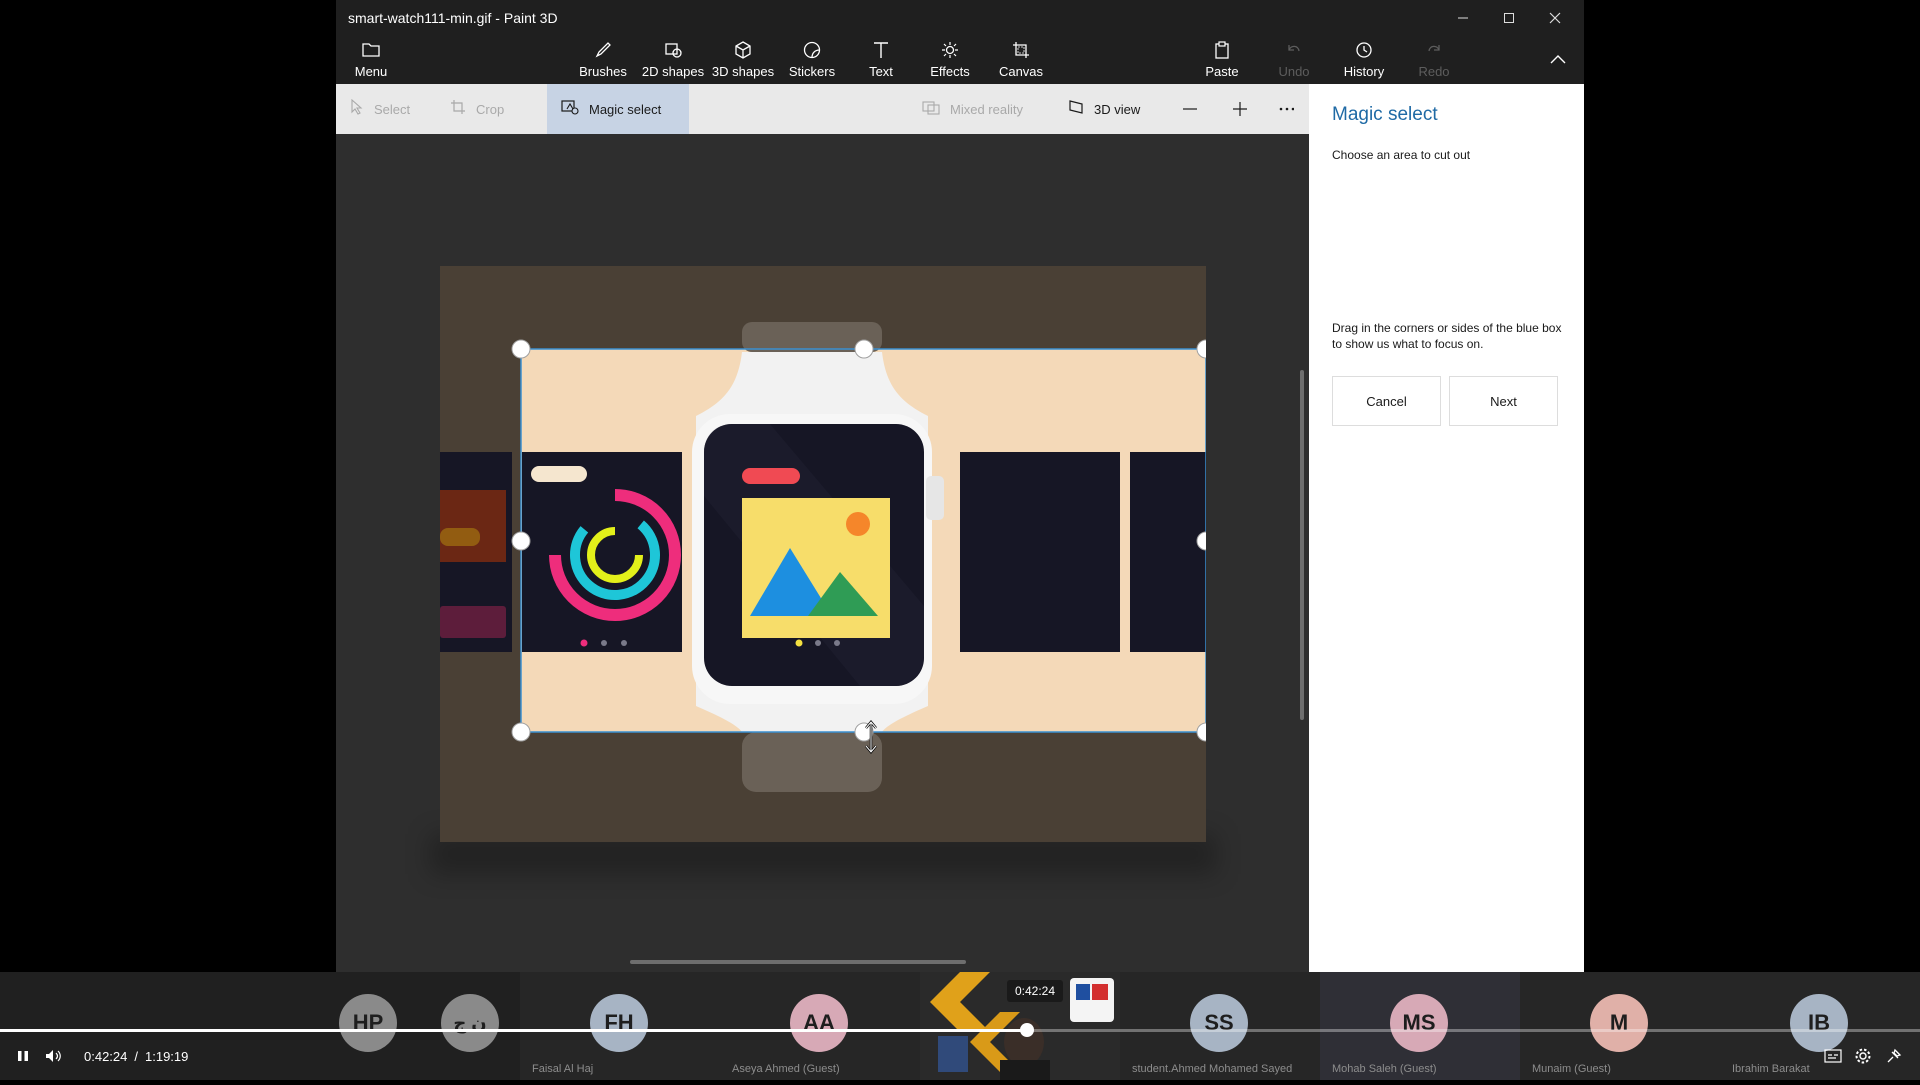 This screenshot has width=1920, height=1085. I want to click on brush-icon, so click(603, 51).